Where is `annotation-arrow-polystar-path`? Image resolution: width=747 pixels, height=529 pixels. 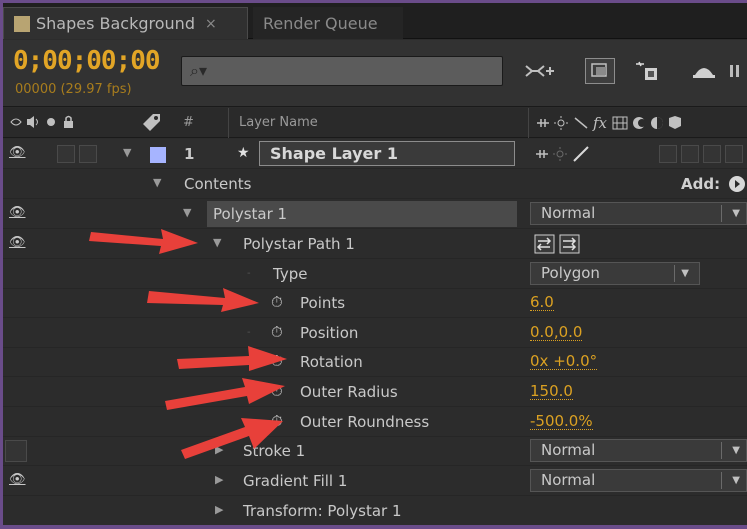
annotation-arrow-polystar-path is located at coordinates (143, 241).